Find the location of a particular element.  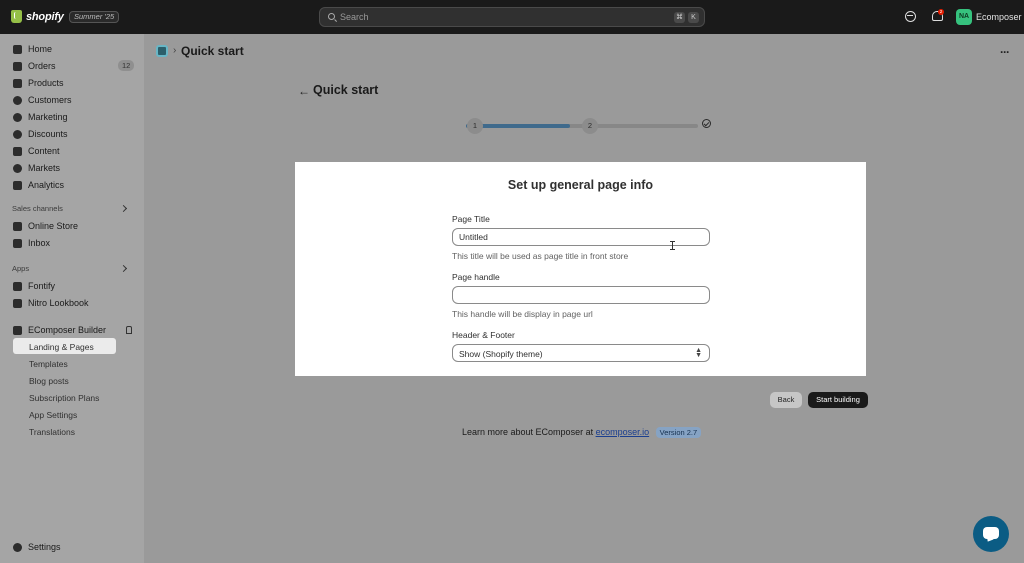

sidebar-item-label: EComposer Builder is located at coordinates (67, 330).